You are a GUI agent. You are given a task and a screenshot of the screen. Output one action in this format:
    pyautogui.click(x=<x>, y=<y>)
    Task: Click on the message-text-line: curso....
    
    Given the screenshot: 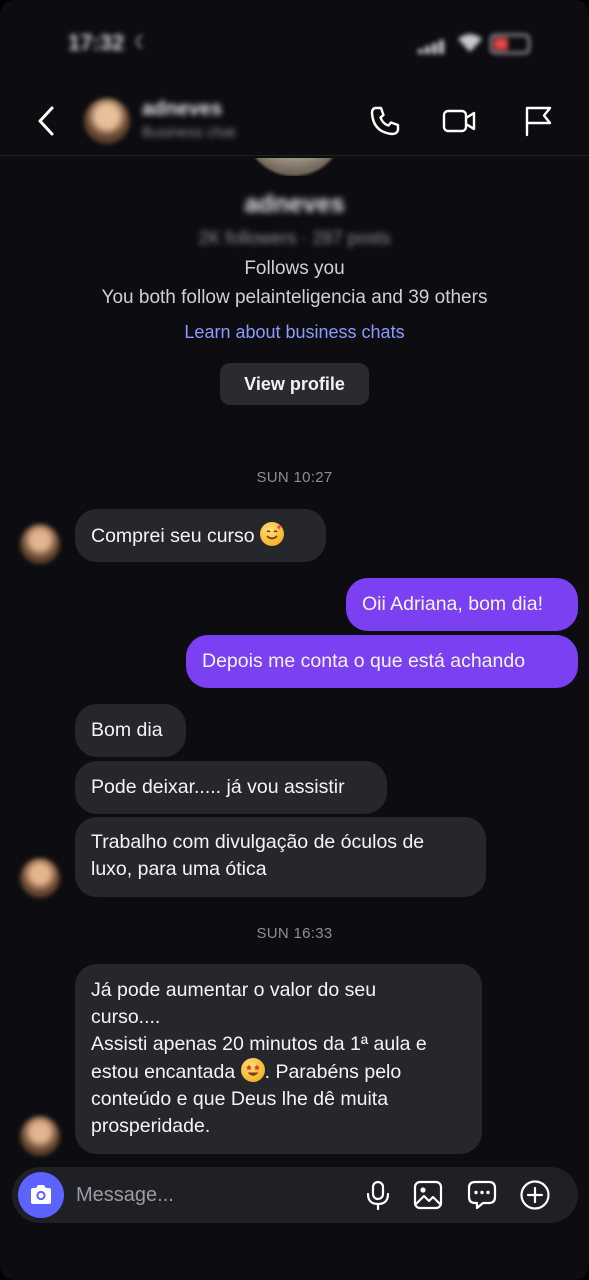 What is the action you would take?
    pyautogui.click(x=126, y=1017)
    